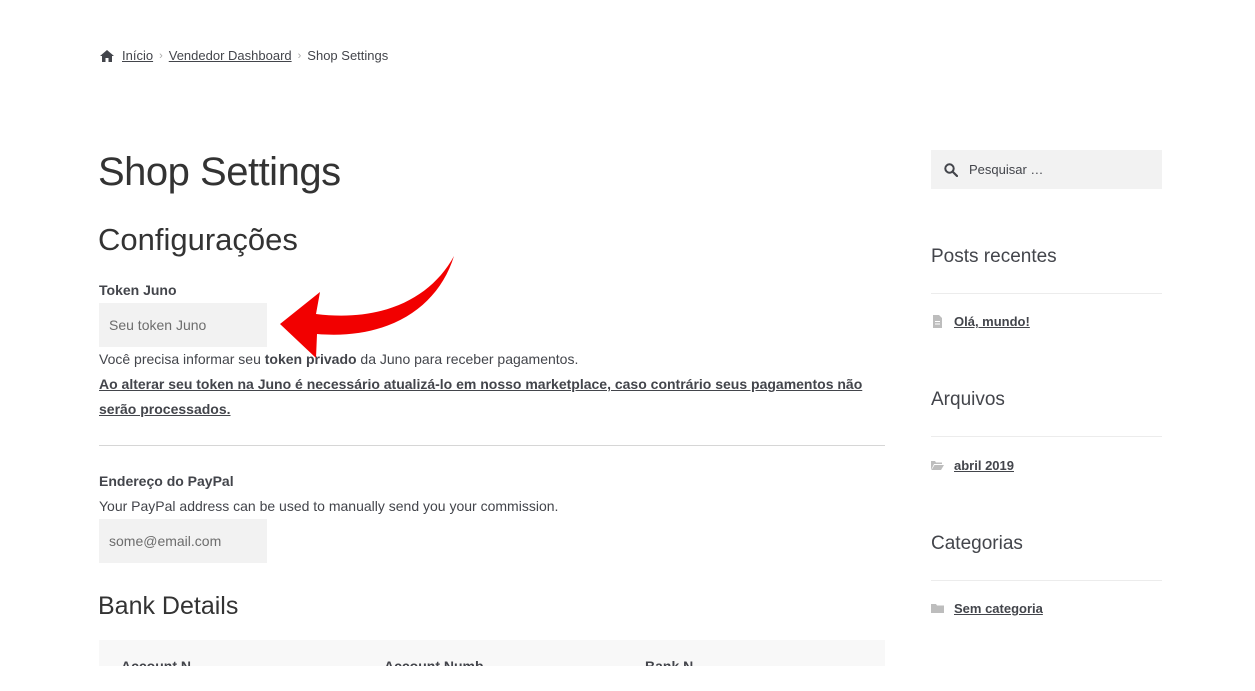  I want to click on archives-title: Arquivos, so click(968, 399).